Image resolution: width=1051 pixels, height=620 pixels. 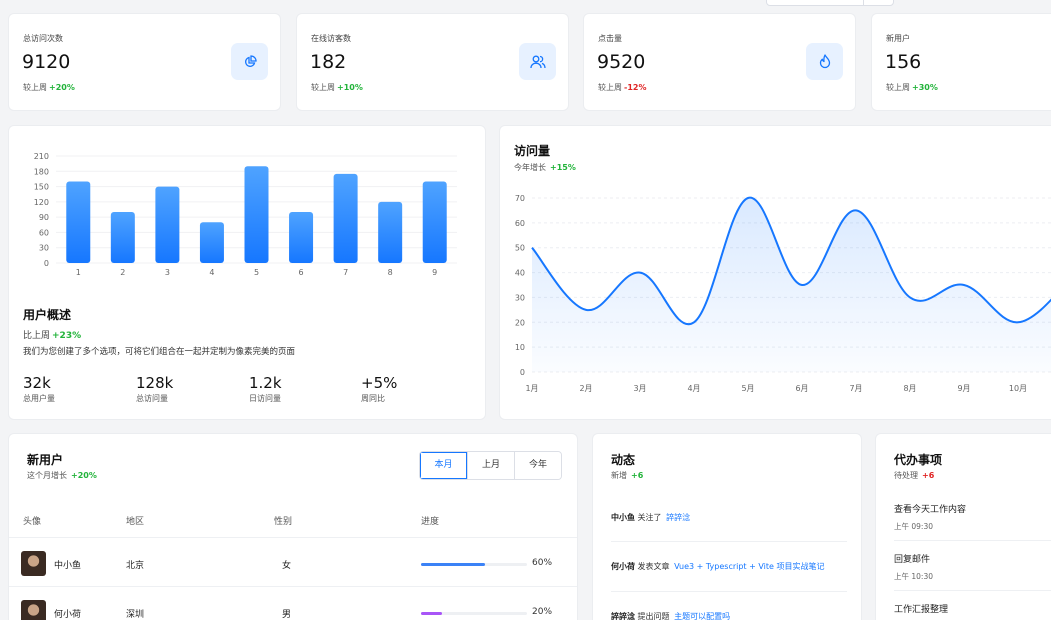 I want to click on tab-this-month: 本月, so click(x=443, y=465).